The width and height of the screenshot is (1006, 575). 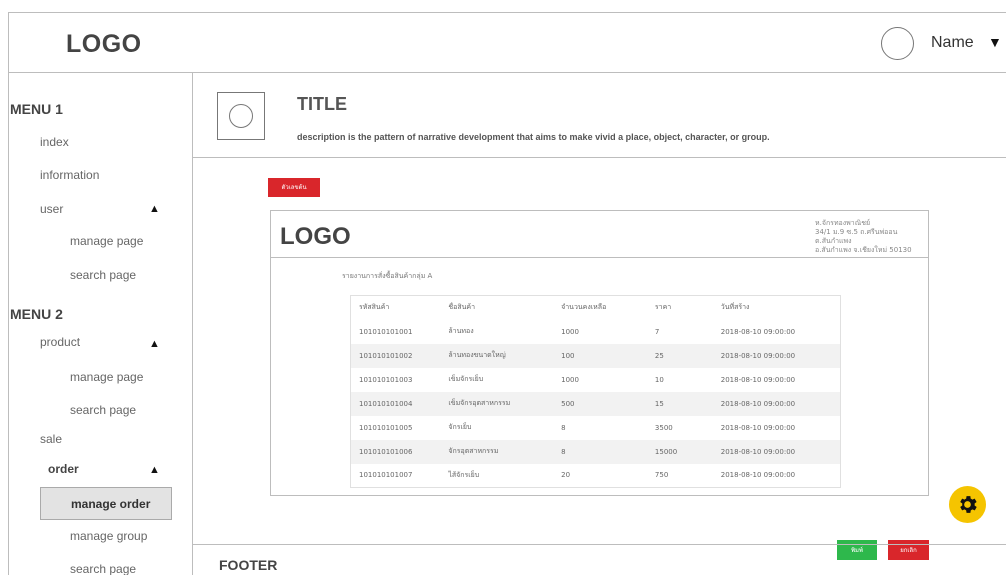 What do you see at coordinates (103, 410) in the screenshot?
I see `sidebar-item-product-search-page: search page` at bounding box center [103, 410].